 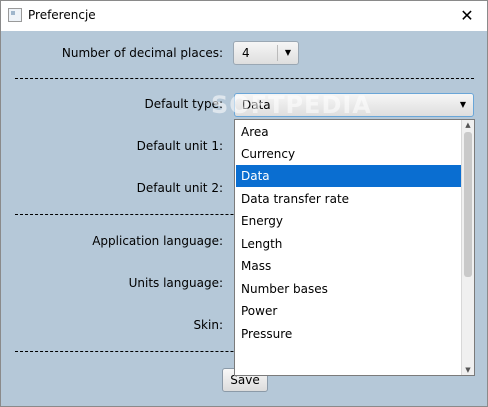 What do you see at coordinates (142, 53) in the screenshot?
I see `decimal-places-label: Number of decimal places:` at bounding box center [142, 53].